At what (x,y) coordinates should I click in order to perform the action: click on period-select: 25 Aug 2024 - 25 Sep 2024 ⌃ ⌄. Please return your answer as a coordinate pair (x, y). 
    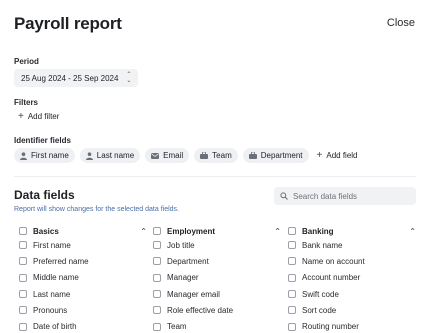
    Looking at the image, I should click on (76, 78).